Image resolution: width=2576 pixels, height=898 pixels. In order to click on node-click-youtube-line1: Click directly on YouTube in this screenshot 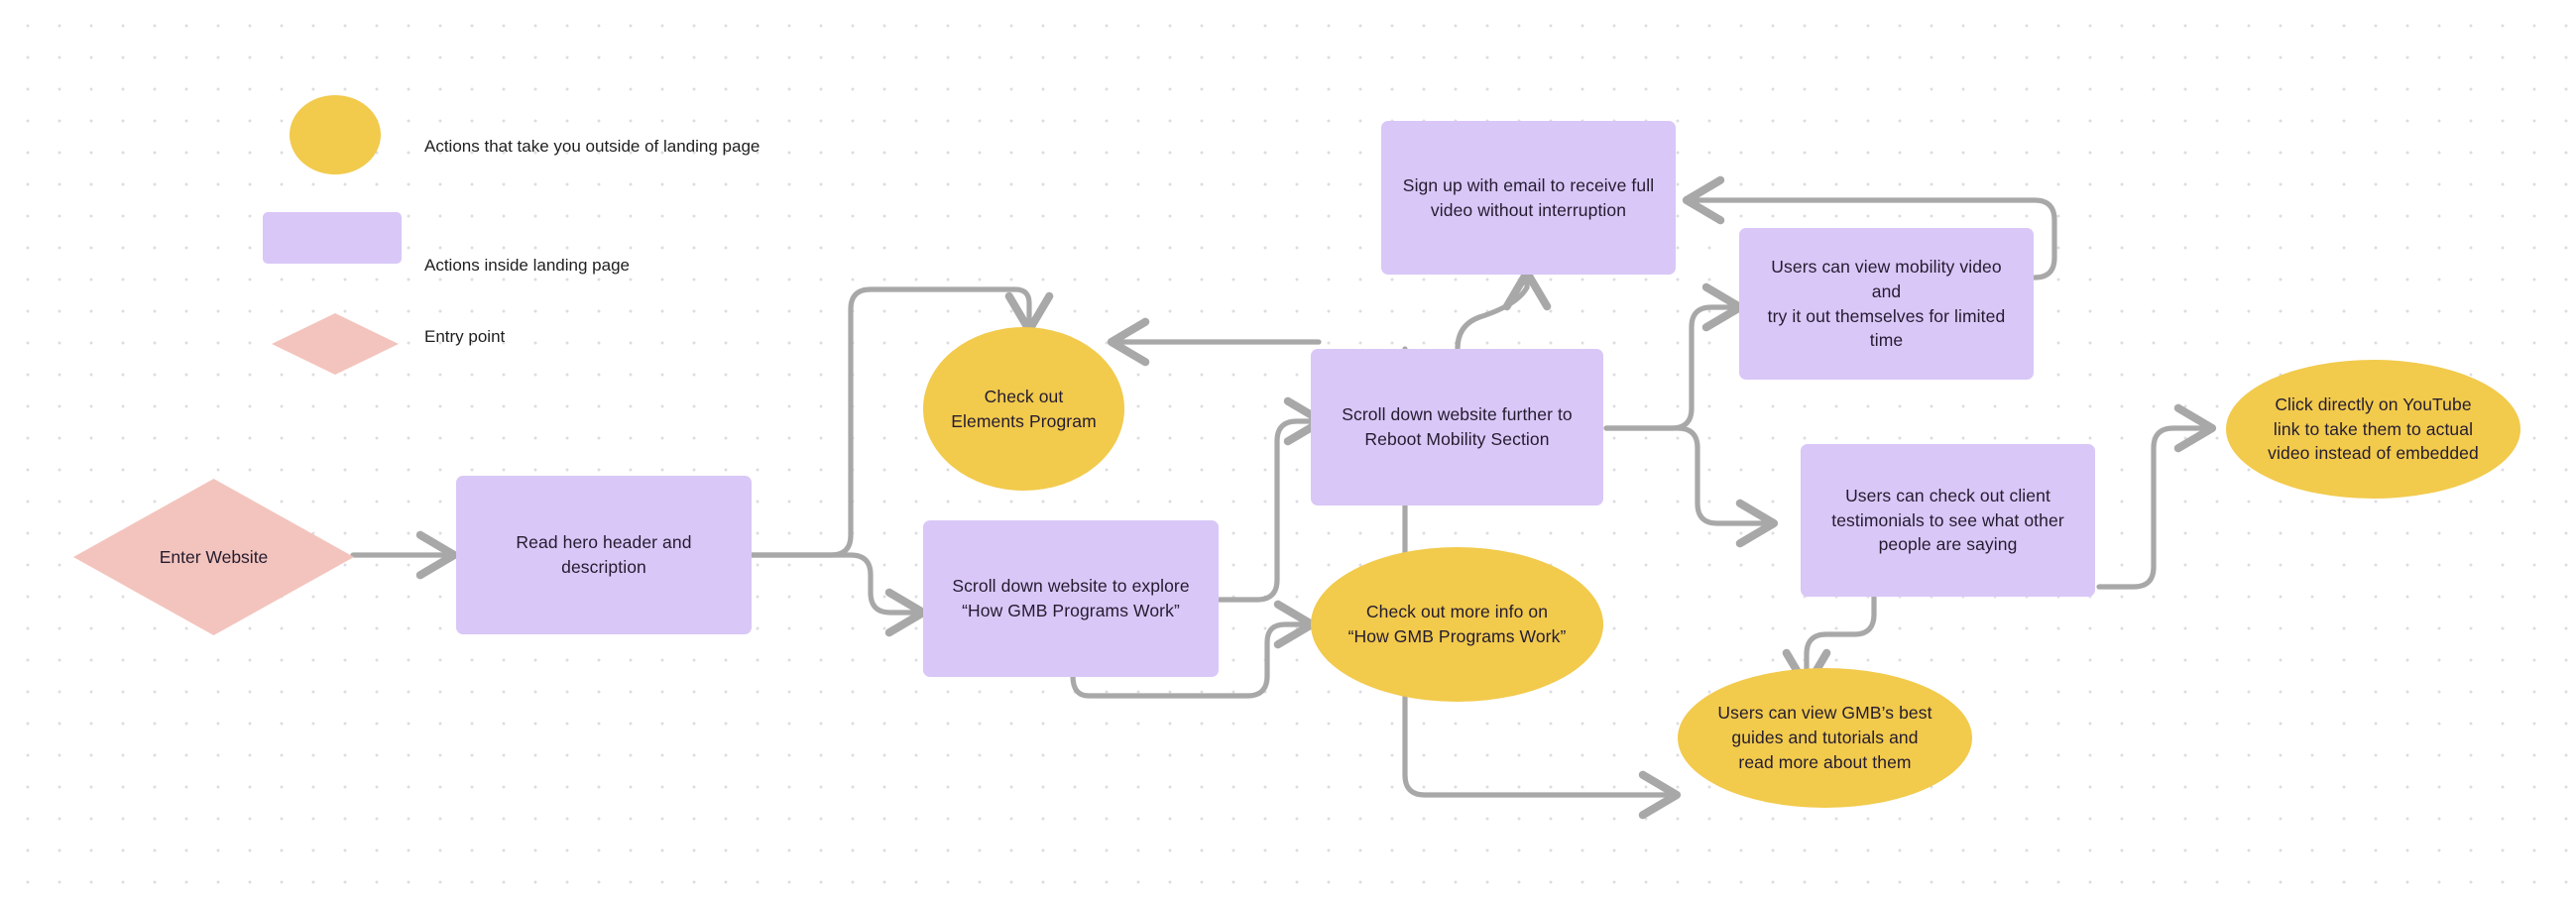, I will do `click(2374, 403)`.